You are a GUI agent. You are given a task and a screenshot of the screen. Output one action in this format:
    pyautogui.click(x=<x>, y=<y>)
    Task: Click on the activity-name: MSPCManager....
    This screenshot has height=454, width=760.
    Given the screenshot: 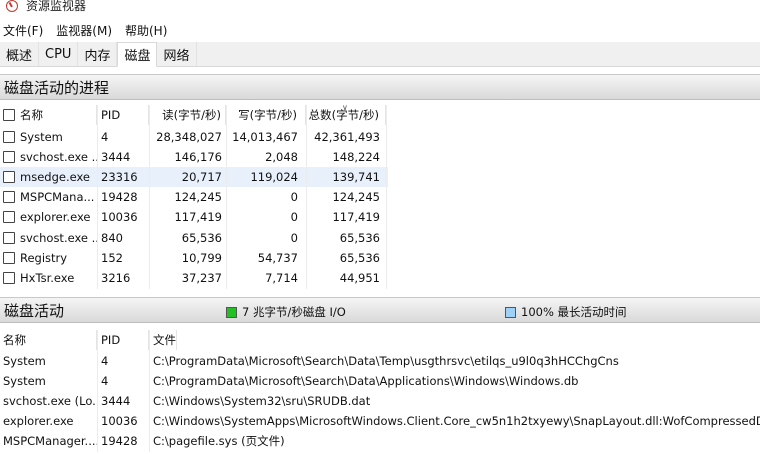 What is the action you would take?
    pyautogui.click(x=50, y=441)
    